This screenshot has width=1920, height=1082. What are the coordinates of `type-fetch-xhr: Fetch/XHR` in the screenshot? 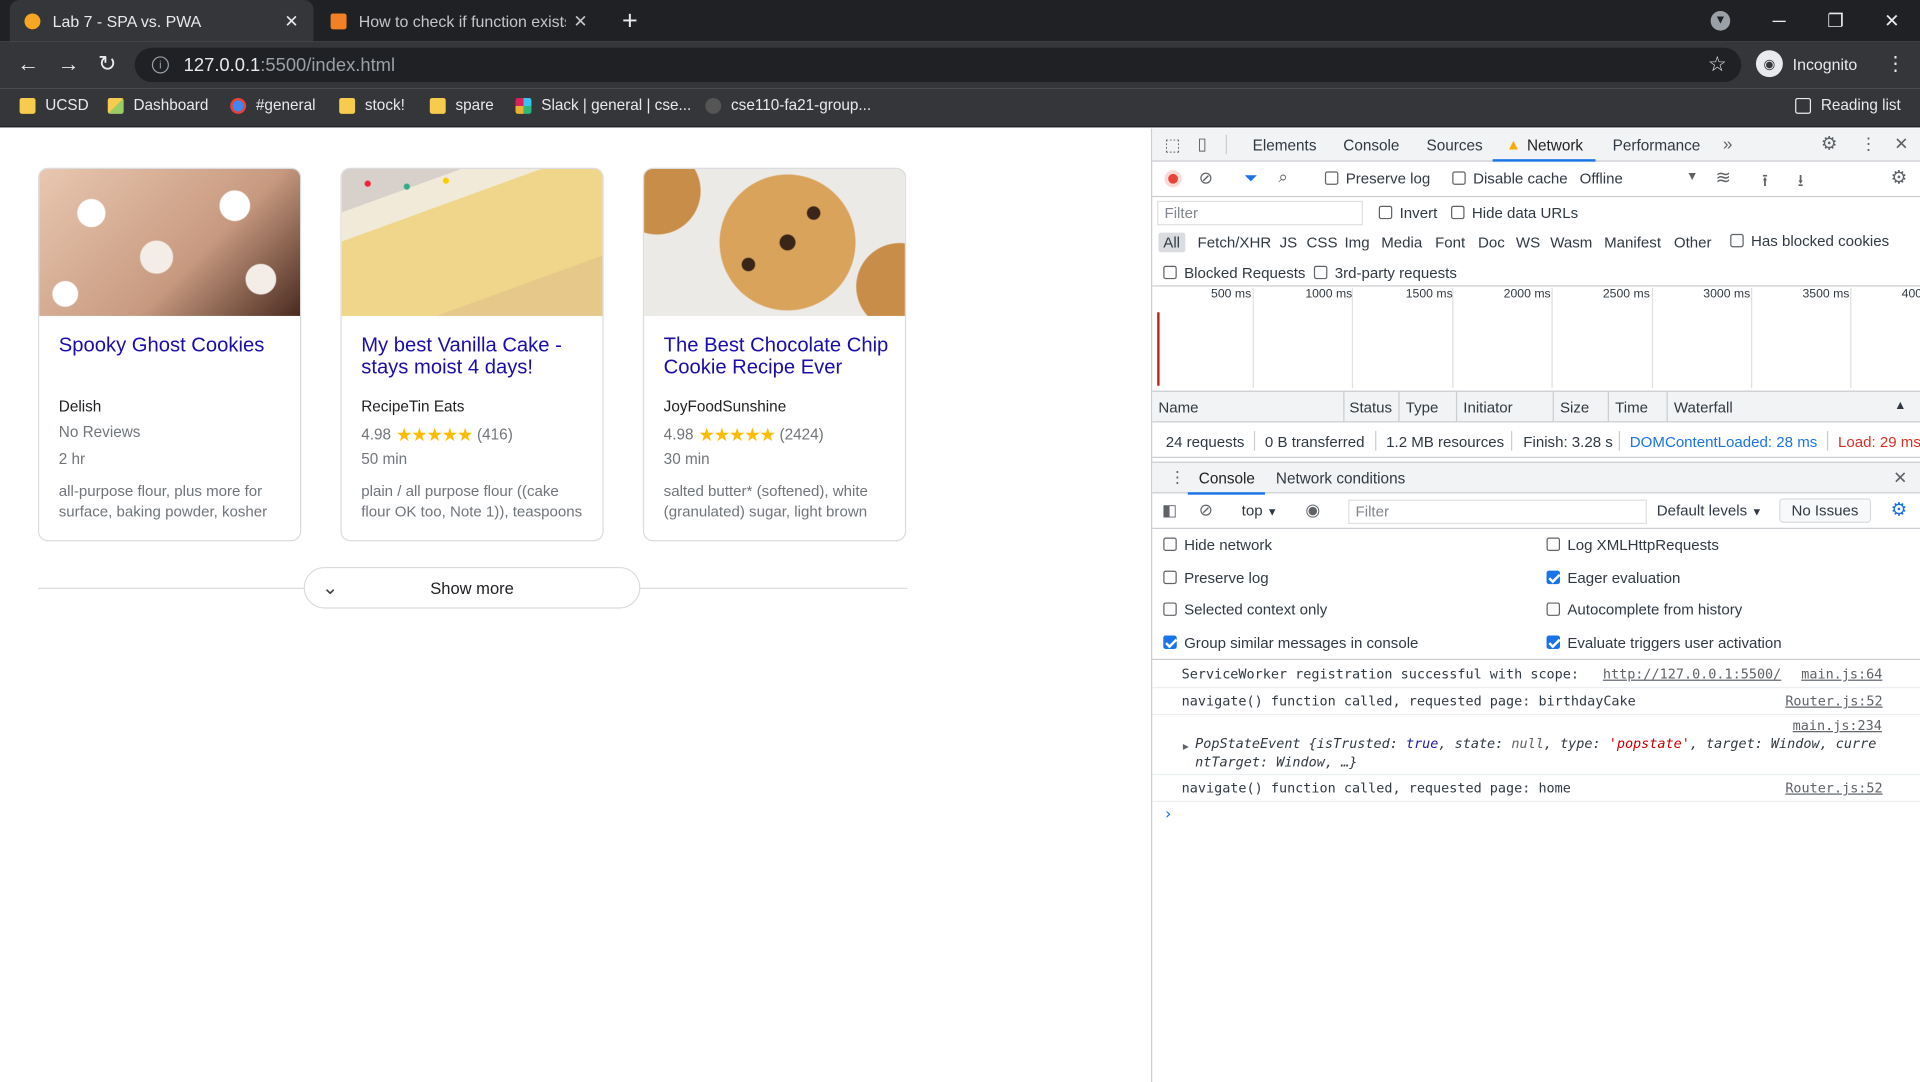 It's located at (1235, 242).